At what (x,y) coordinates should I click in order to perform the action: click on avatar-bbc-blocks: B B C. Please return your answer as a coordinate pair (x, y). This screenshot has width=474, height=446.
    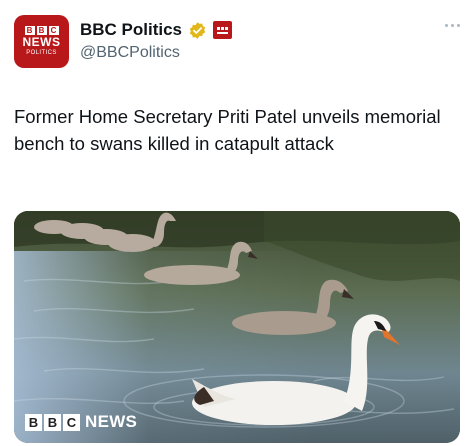
    Looking at the image, I should click on (41, 30).